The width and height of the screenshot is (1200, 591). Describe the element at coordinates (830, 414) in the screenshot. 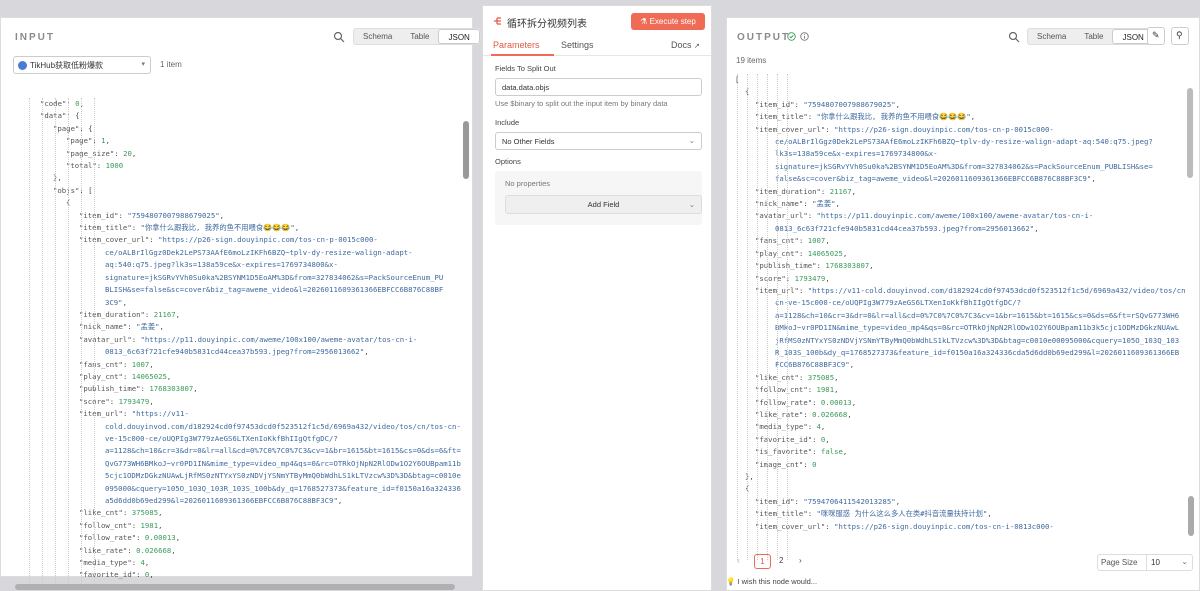

I see `json-value: 0.026668` at that location.